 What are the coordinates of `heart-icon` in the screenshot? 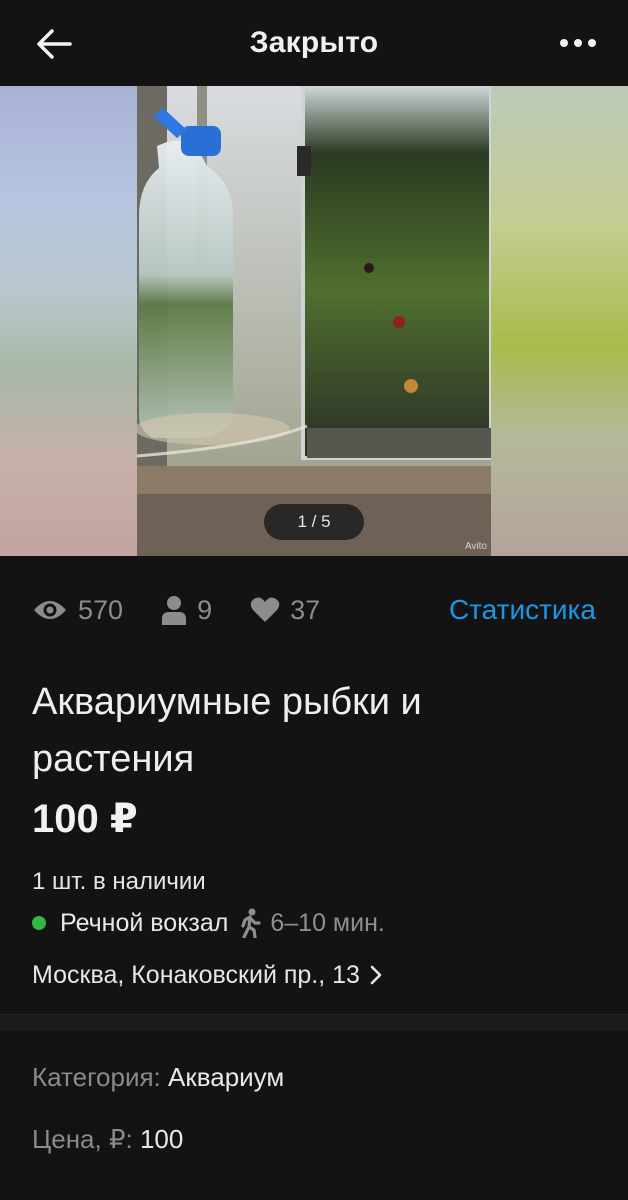 It's located at (265, 609).